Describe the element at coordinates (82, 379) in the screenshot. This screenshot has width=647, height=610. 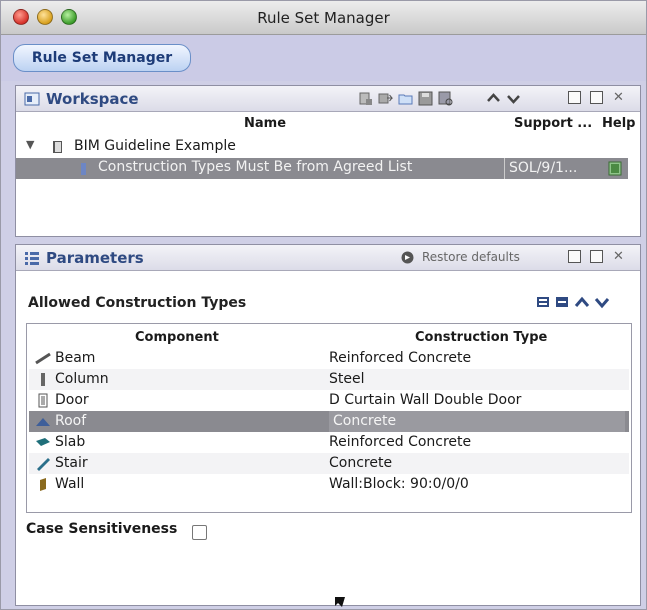
I see `component-cell: Column` at that location.